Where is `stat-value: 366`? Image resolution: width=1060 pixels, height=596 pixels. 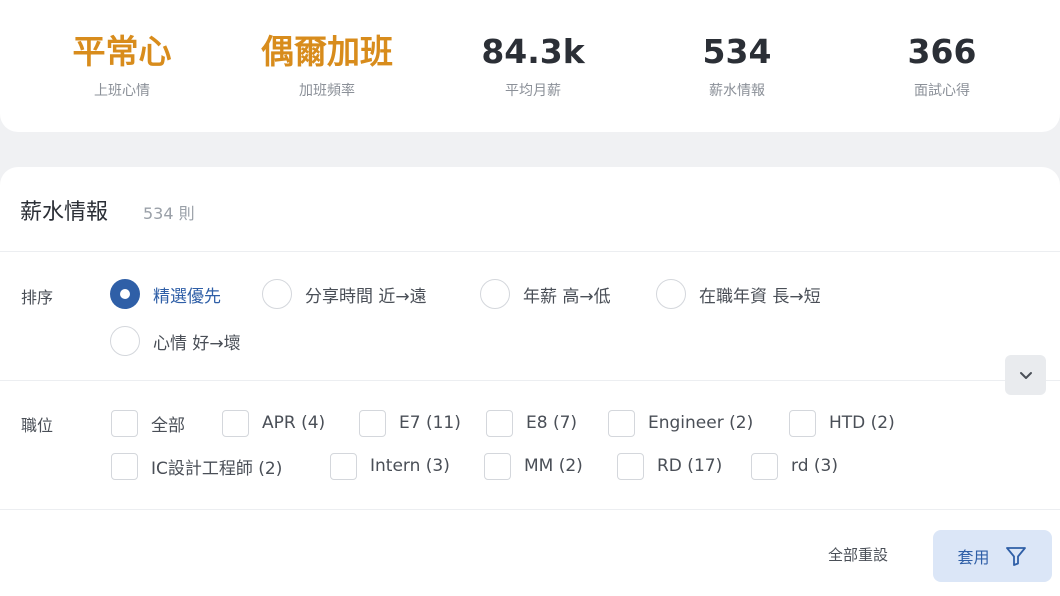 stat-value: 366 is located at coordinates (942, 51).